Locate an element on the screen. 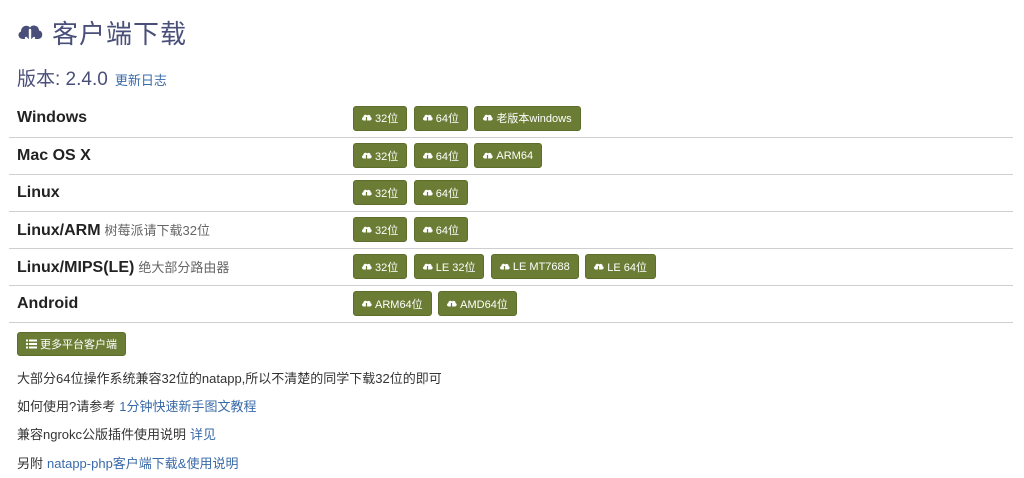 This screenshot has height=478, width=1024. download-button-label: 老版本windows is located at coordinates (534, 119).